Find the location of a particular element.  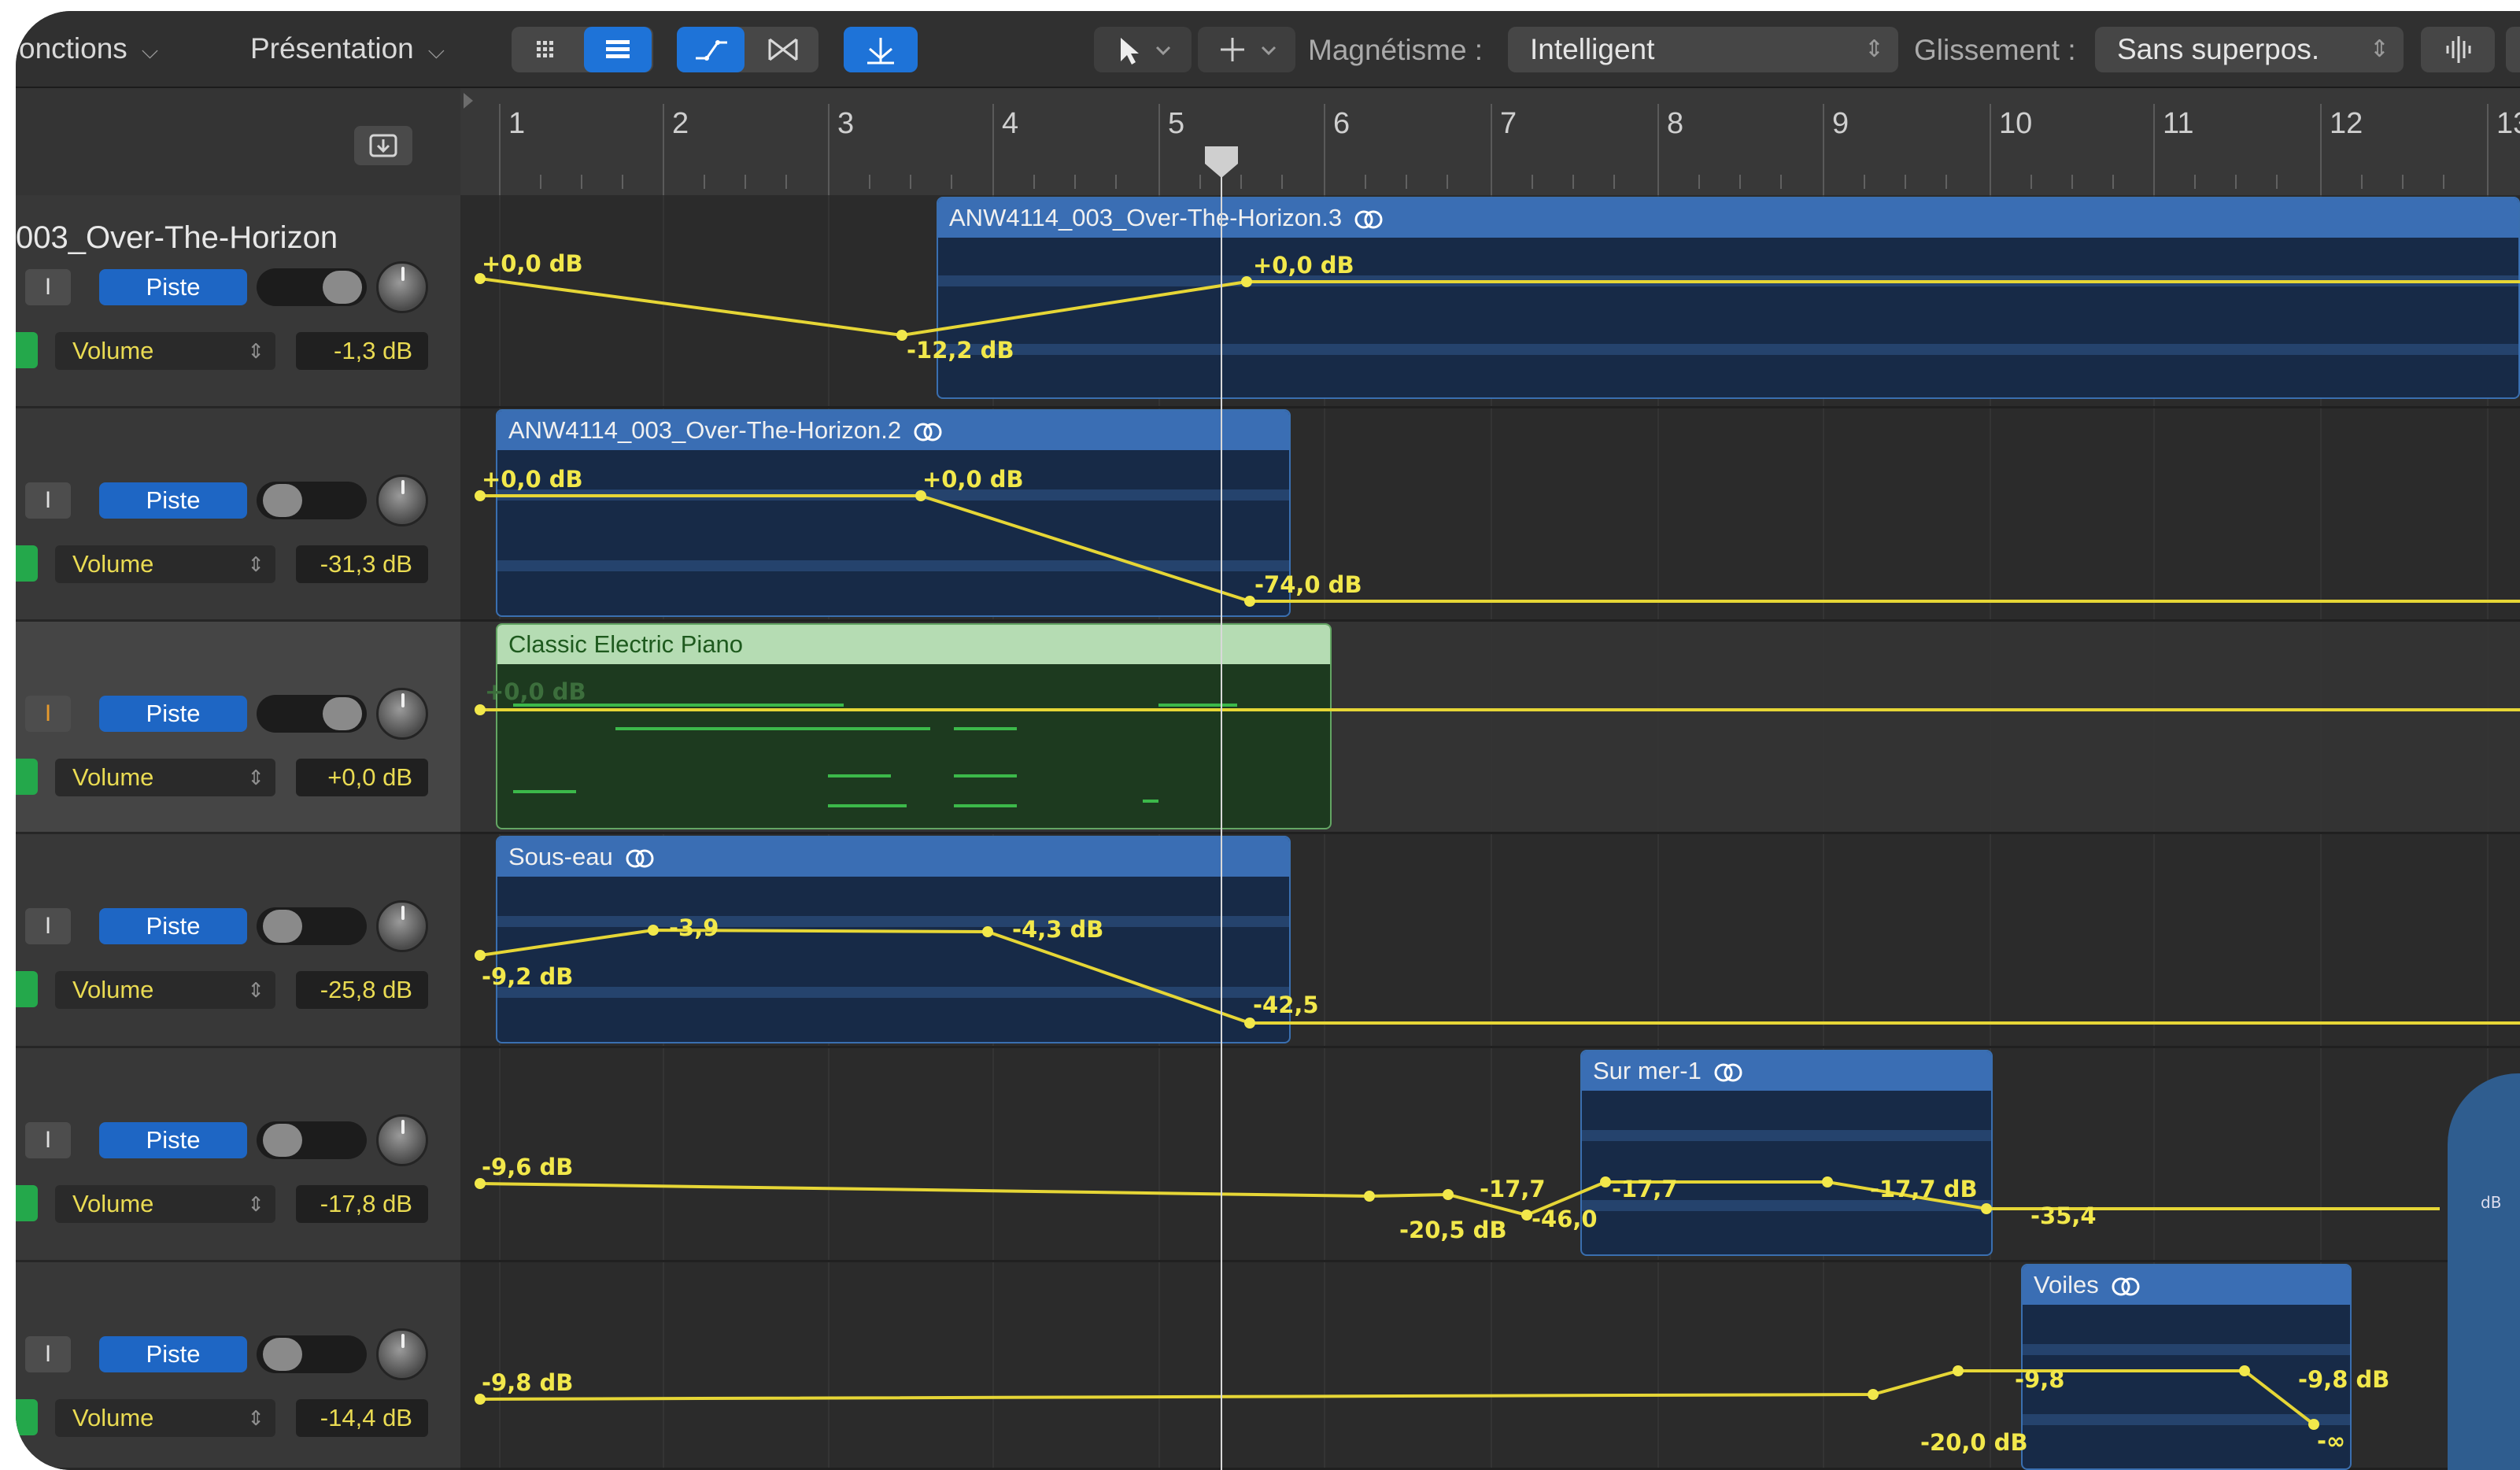

grid-view-button is located at coordinates (545, 49).